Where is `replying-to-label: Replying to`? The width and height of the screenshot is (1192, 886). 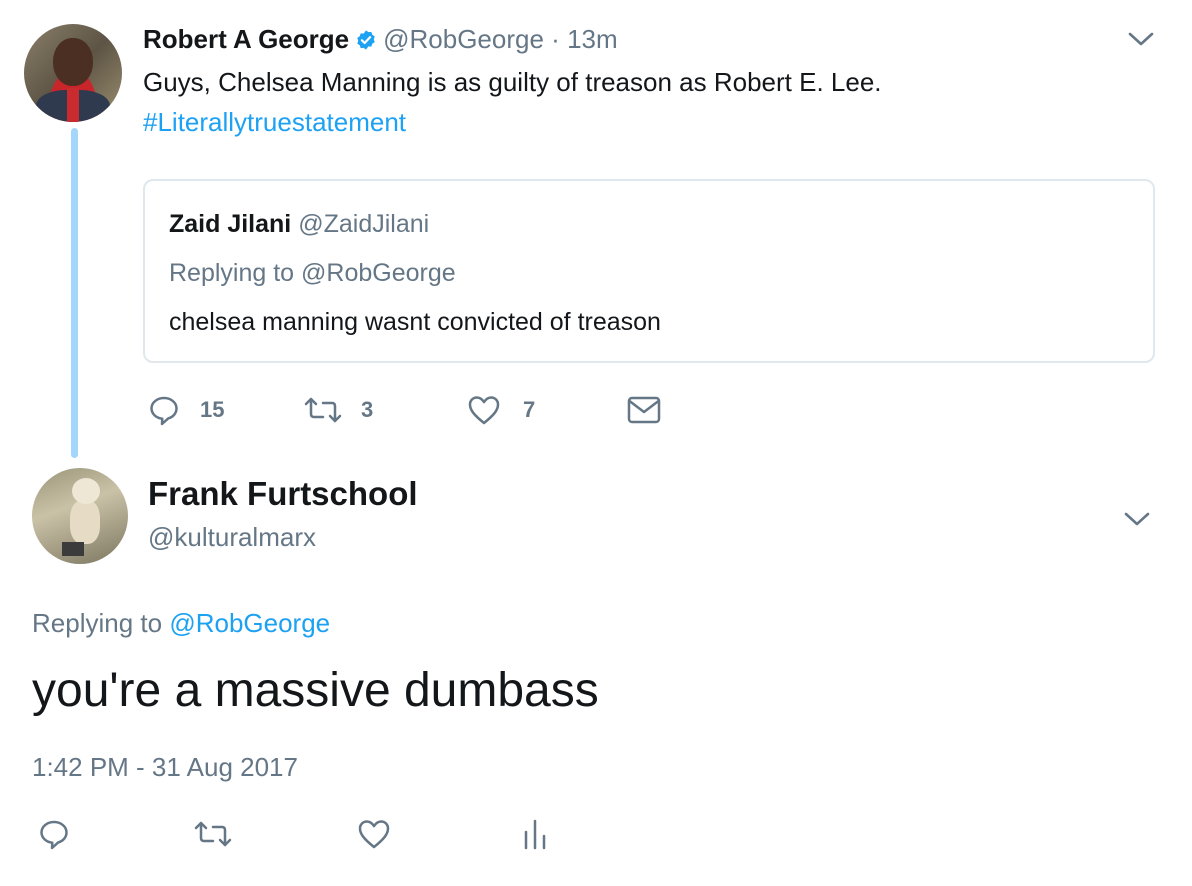
replying-to-label: Replying to is located at coordinates (97, 623).